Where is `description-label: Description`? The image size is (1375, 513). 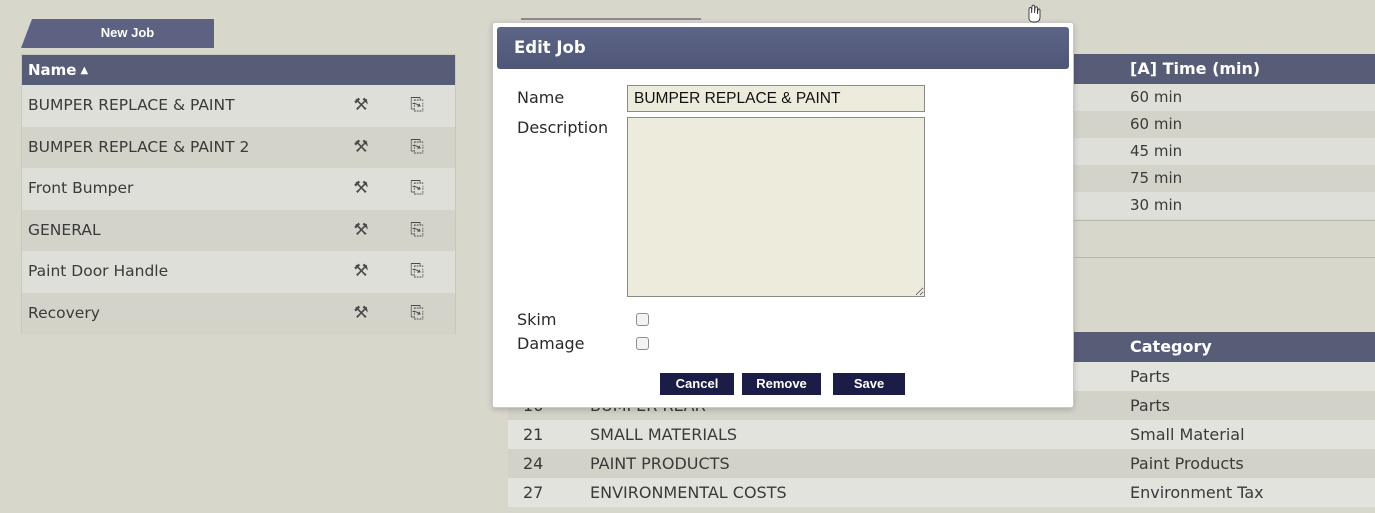 description-label: Description is located at coordinates (563, 127).